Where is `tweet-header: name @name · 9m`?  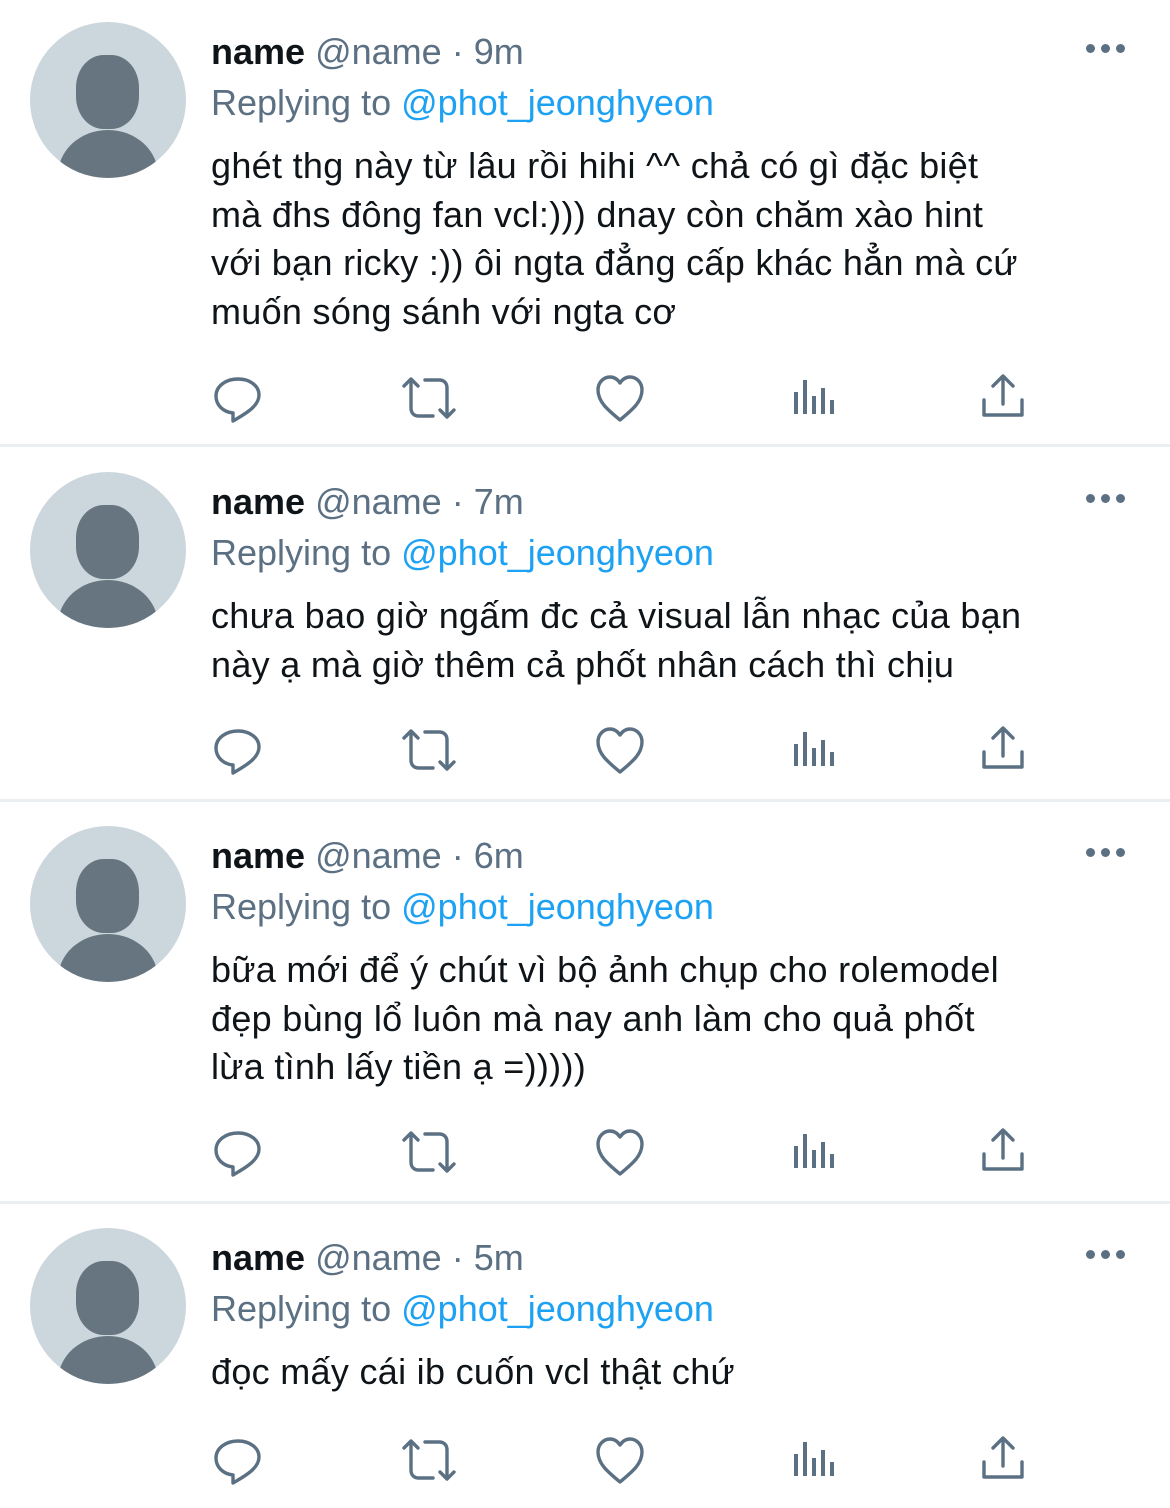
tweet-header: name @name · 9m is located at coordinates (367, 52).